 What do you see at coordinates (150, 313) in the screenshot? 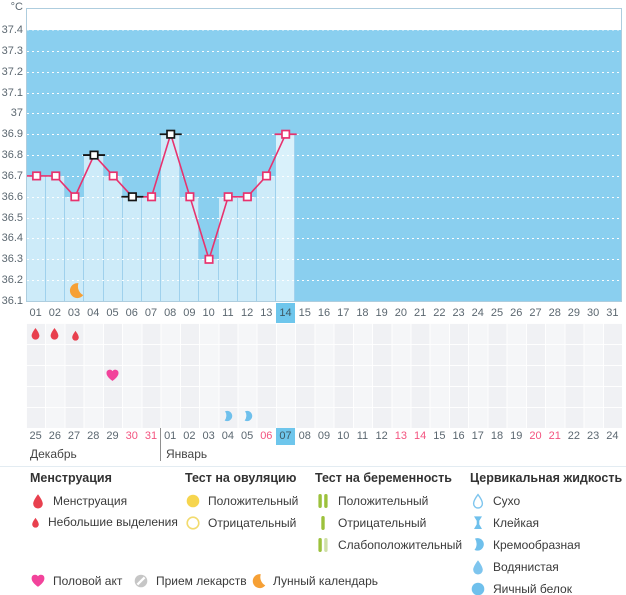
I see `cycle-day-07: 07` at bounding box center [150, 313].